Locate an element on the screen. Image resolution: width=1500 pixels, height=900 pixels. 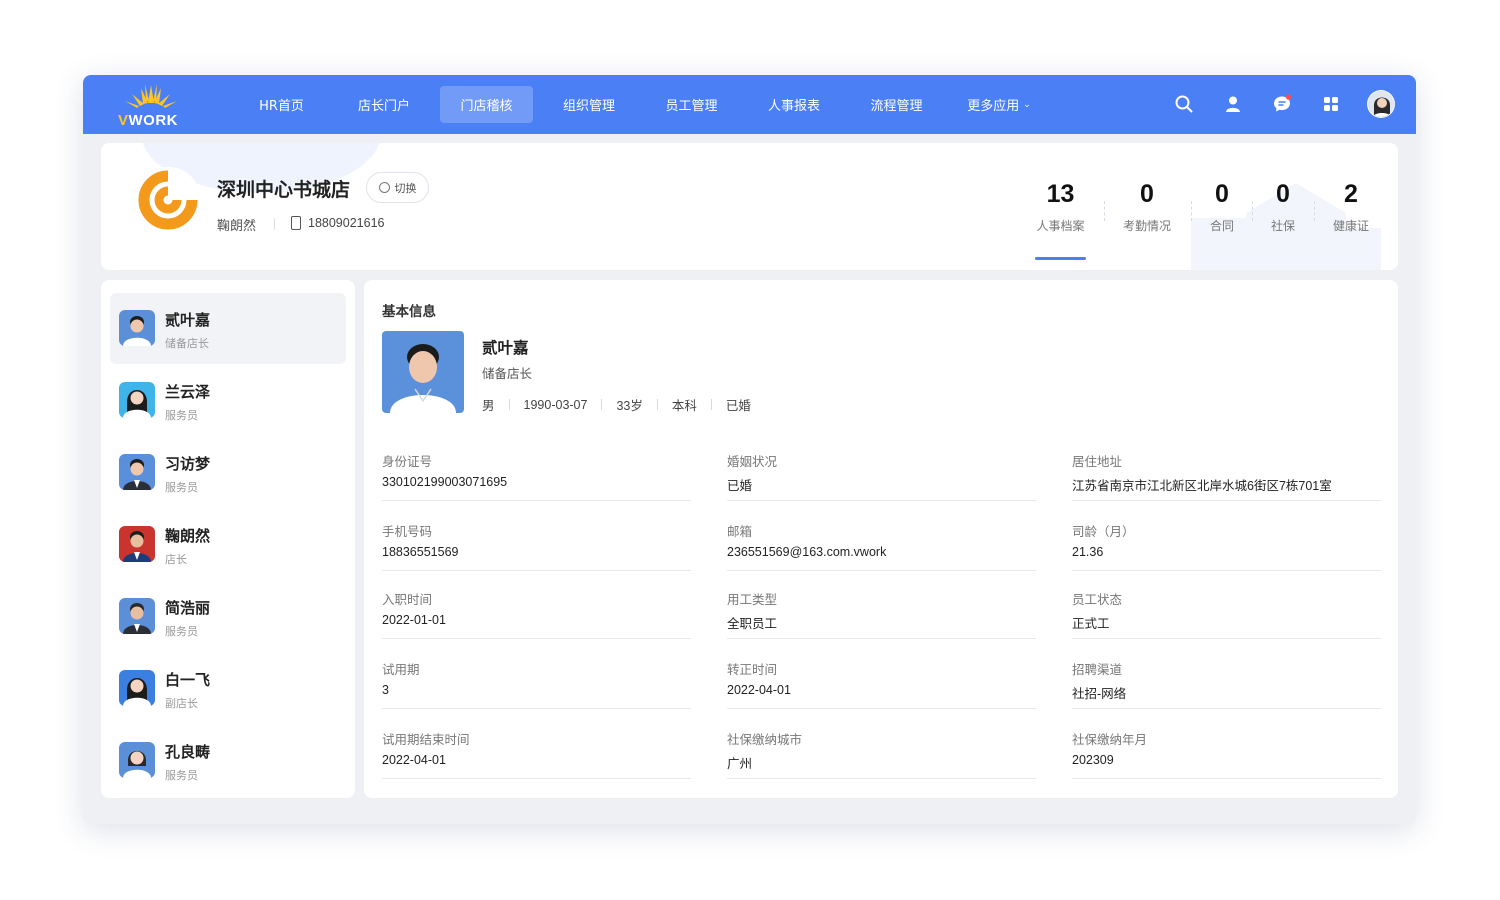
stat-contracts: 0 合同 is located at coordinates (1222, 206).